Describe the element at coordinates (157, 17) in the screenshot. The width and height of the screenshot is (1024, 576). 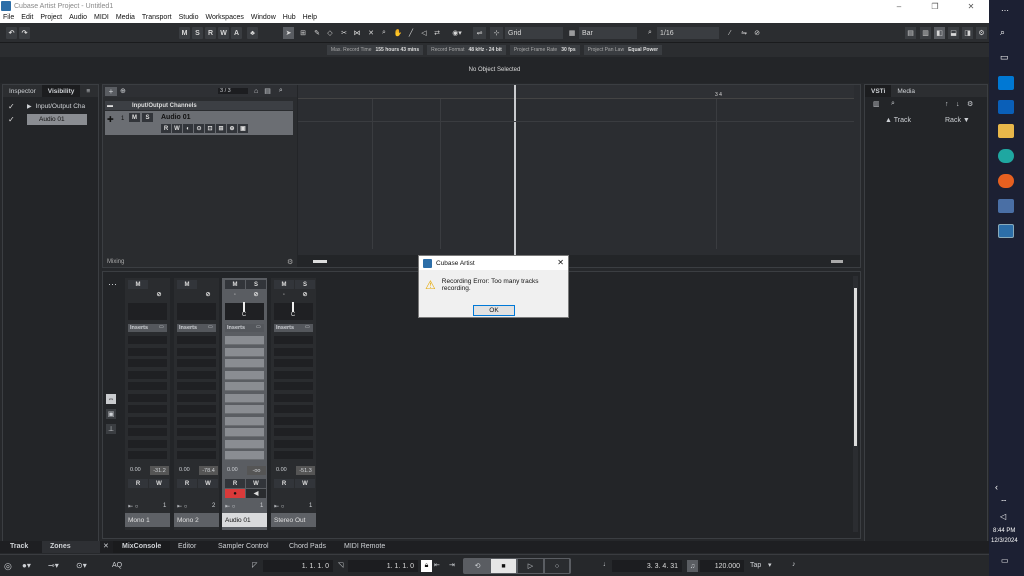
I see `menu-transport: Transport` at that location.